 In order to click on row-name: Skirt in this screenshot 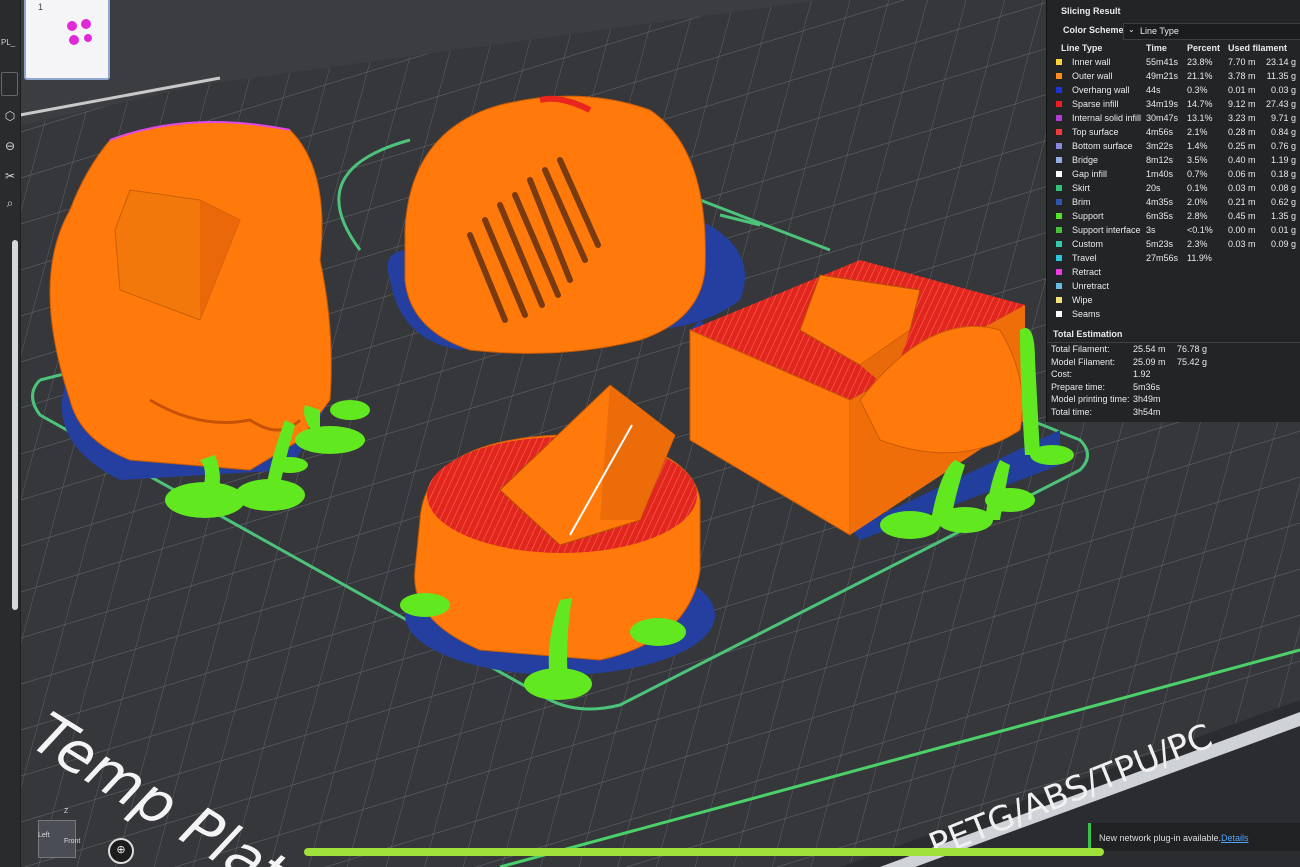, I will do `click(1081, 188)`.